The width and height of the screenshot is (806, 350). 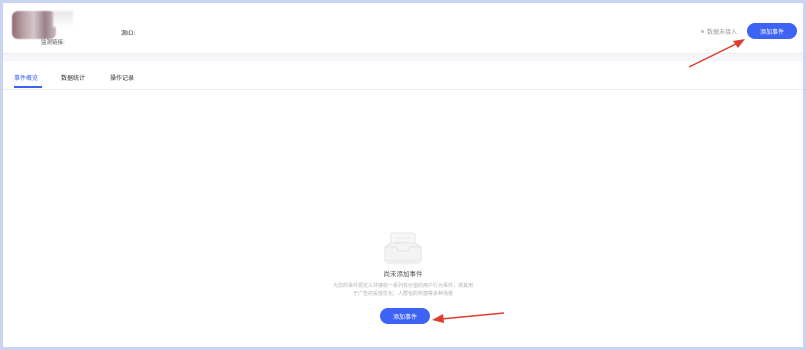 What do you see at coordinates (702, 31) in the screenshot?
I see `status-dot-icon` at bounding box center [702, 31].